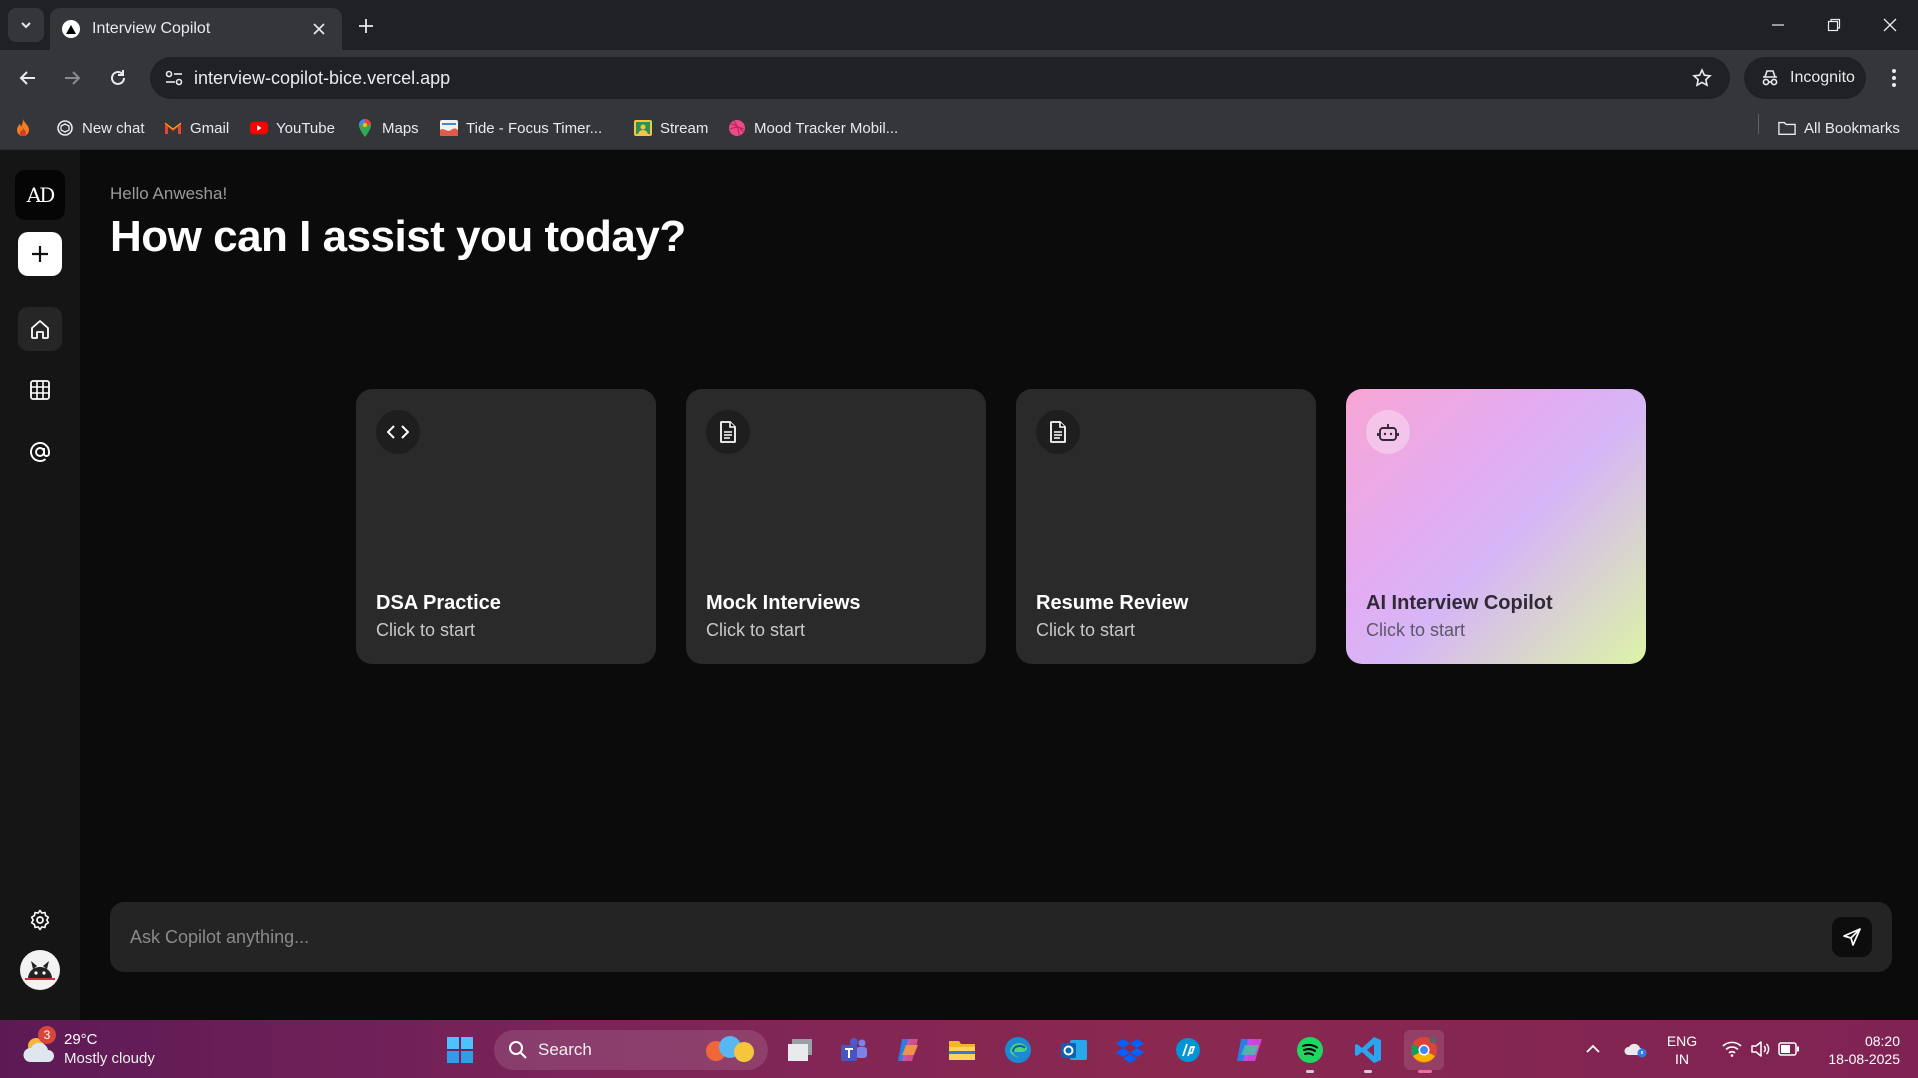 The image size is (1918, 1078). I want to click on browser-menu-button, so click(1894, 78).